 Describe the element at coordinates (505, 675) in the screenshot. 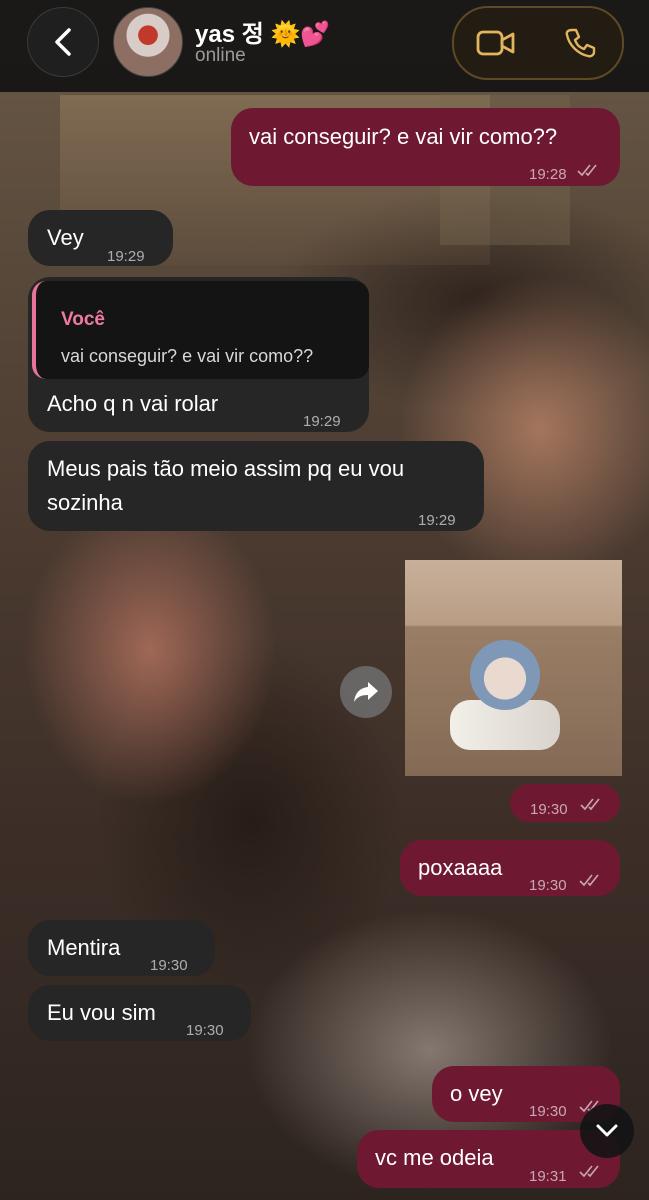

I see `photo-content` at that location.